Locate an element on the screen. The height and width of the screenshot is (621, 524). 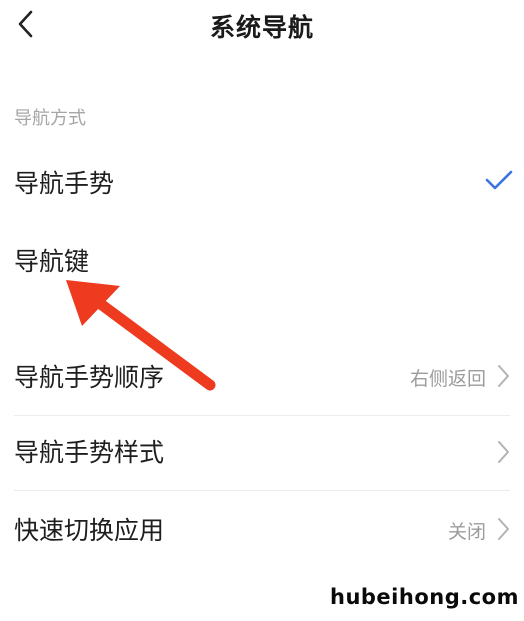
setting-quick-switch-apps: 快速切换应用 关闭 is located at coordinates (262, 530).